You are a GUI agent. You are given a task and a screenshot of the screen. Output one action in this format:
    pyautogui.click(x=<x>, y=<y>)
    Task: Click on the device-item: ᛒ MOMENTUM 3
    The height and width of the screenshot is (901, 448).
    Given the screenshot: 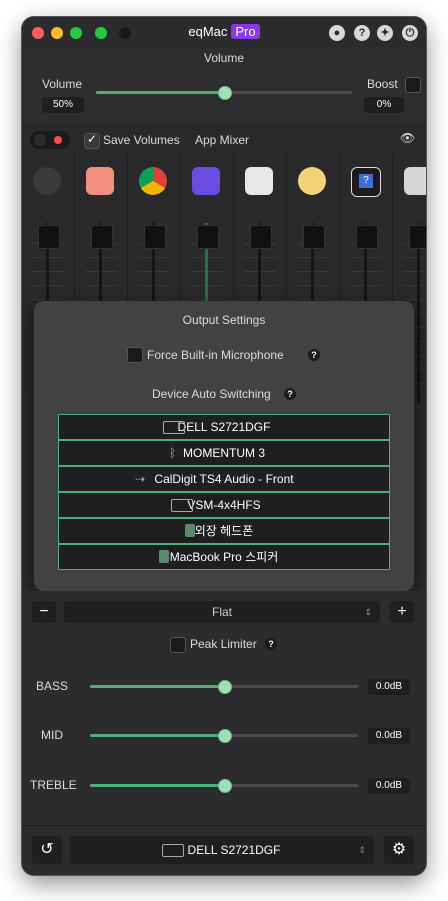 What is the action you would take?
    pyautogui.click(x=224, y=453)
    